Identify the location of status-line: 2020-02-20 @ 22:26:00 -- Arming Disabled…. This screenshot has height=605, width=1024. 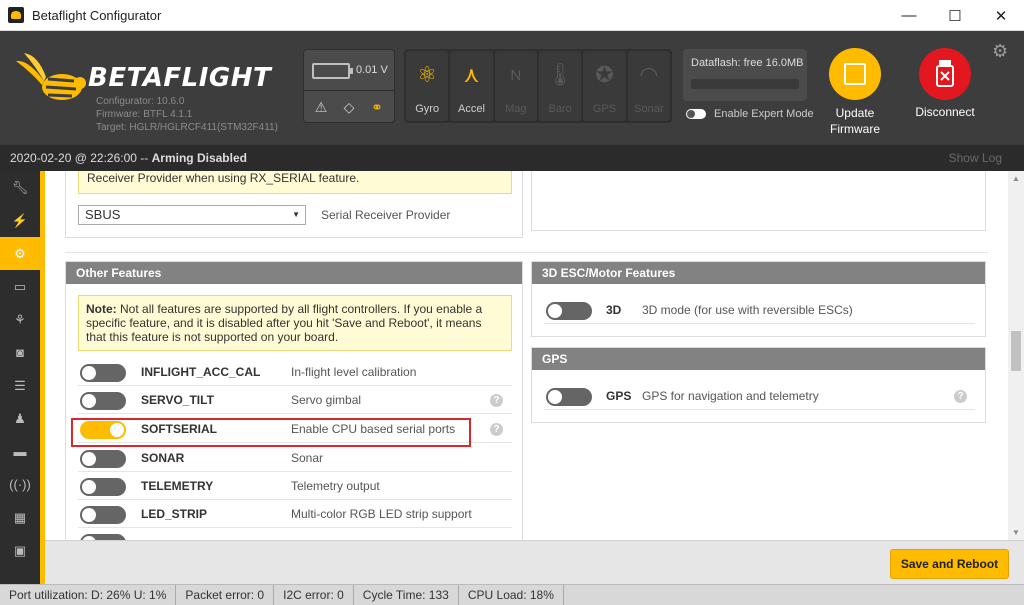
(512, 158).